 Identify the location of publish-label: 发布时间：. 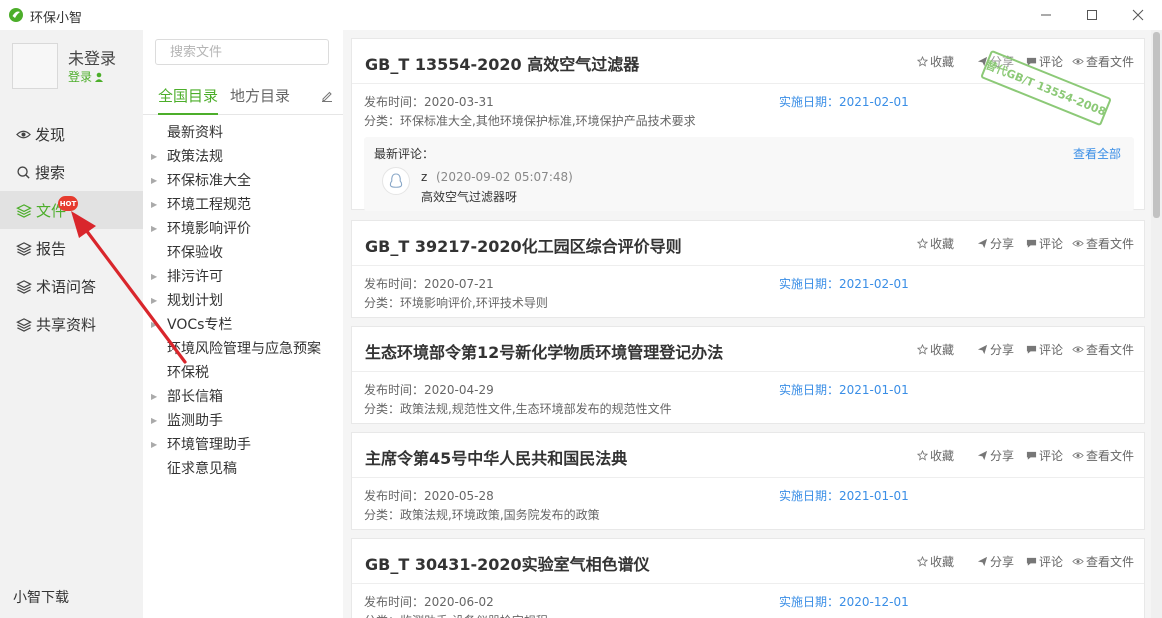
(394, 102).